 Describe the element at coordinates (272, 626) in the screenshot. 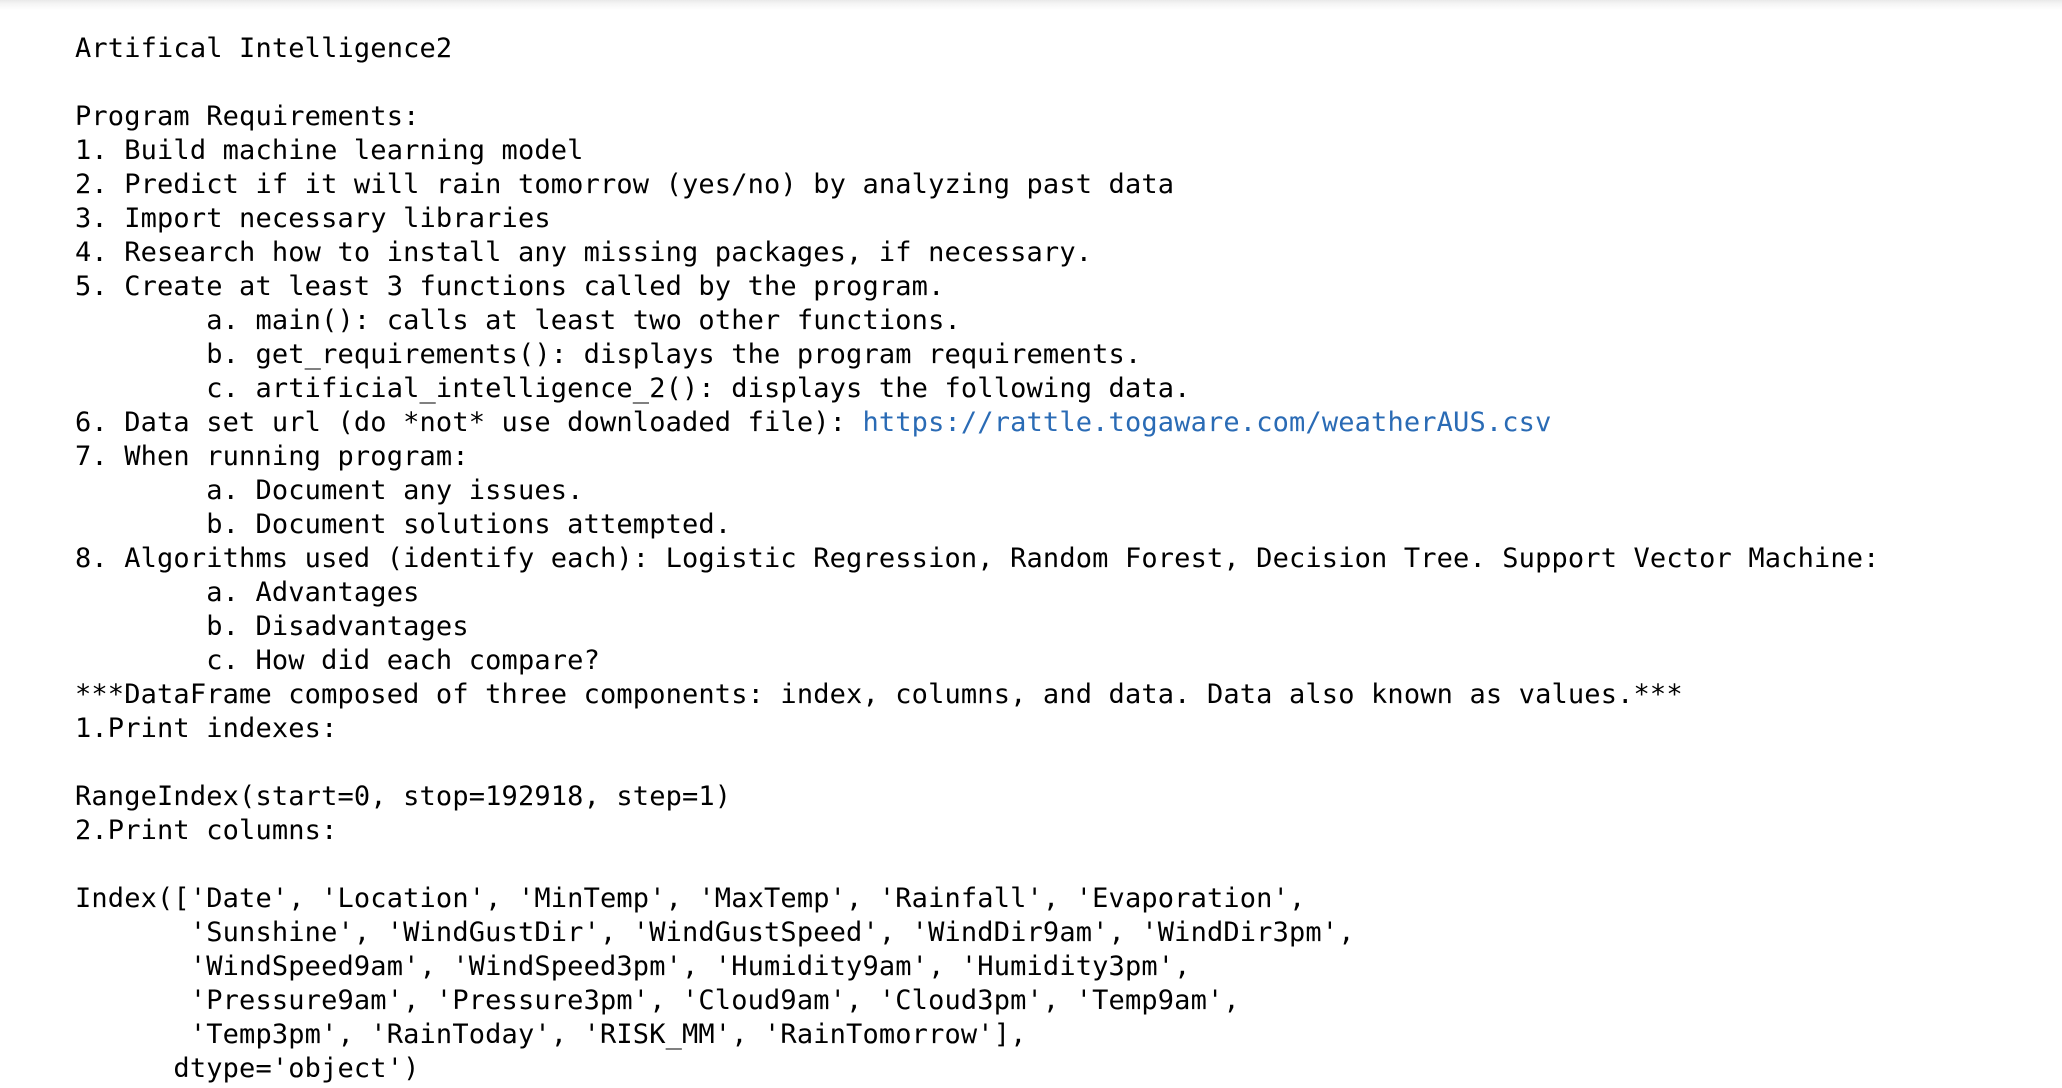

I see `output-line: b. Disadvantages` at that location.